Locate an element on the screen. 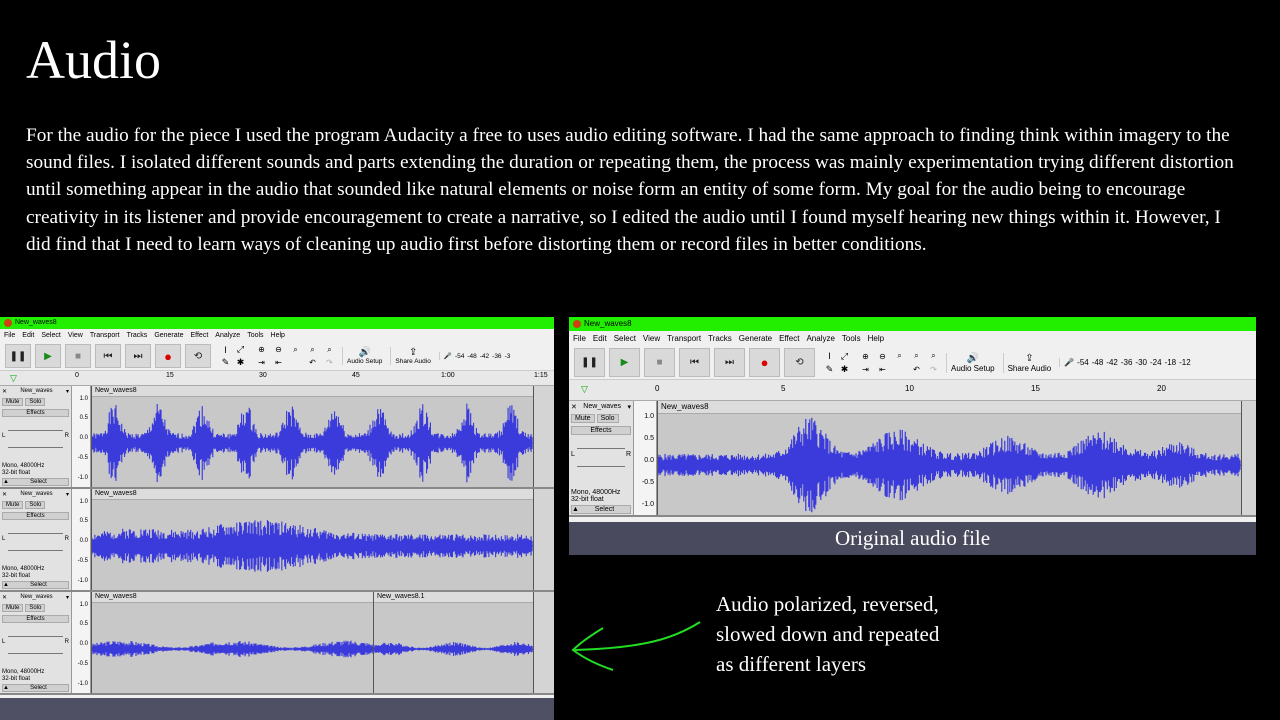 This screenshot has height=720, width=1280. audio-clip-2: New_waves8.1 is located at coordinates (453, 642).